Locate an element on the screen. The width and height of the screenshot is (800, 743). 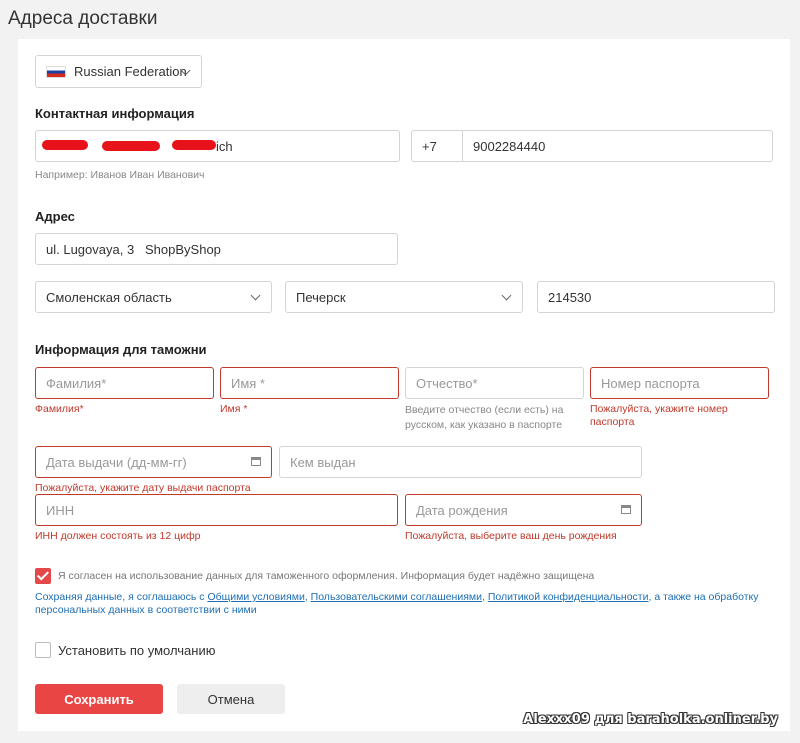
birth-date-error: Пожалуйста, выберите ваш день рождения is located at coordinates (511, 536).